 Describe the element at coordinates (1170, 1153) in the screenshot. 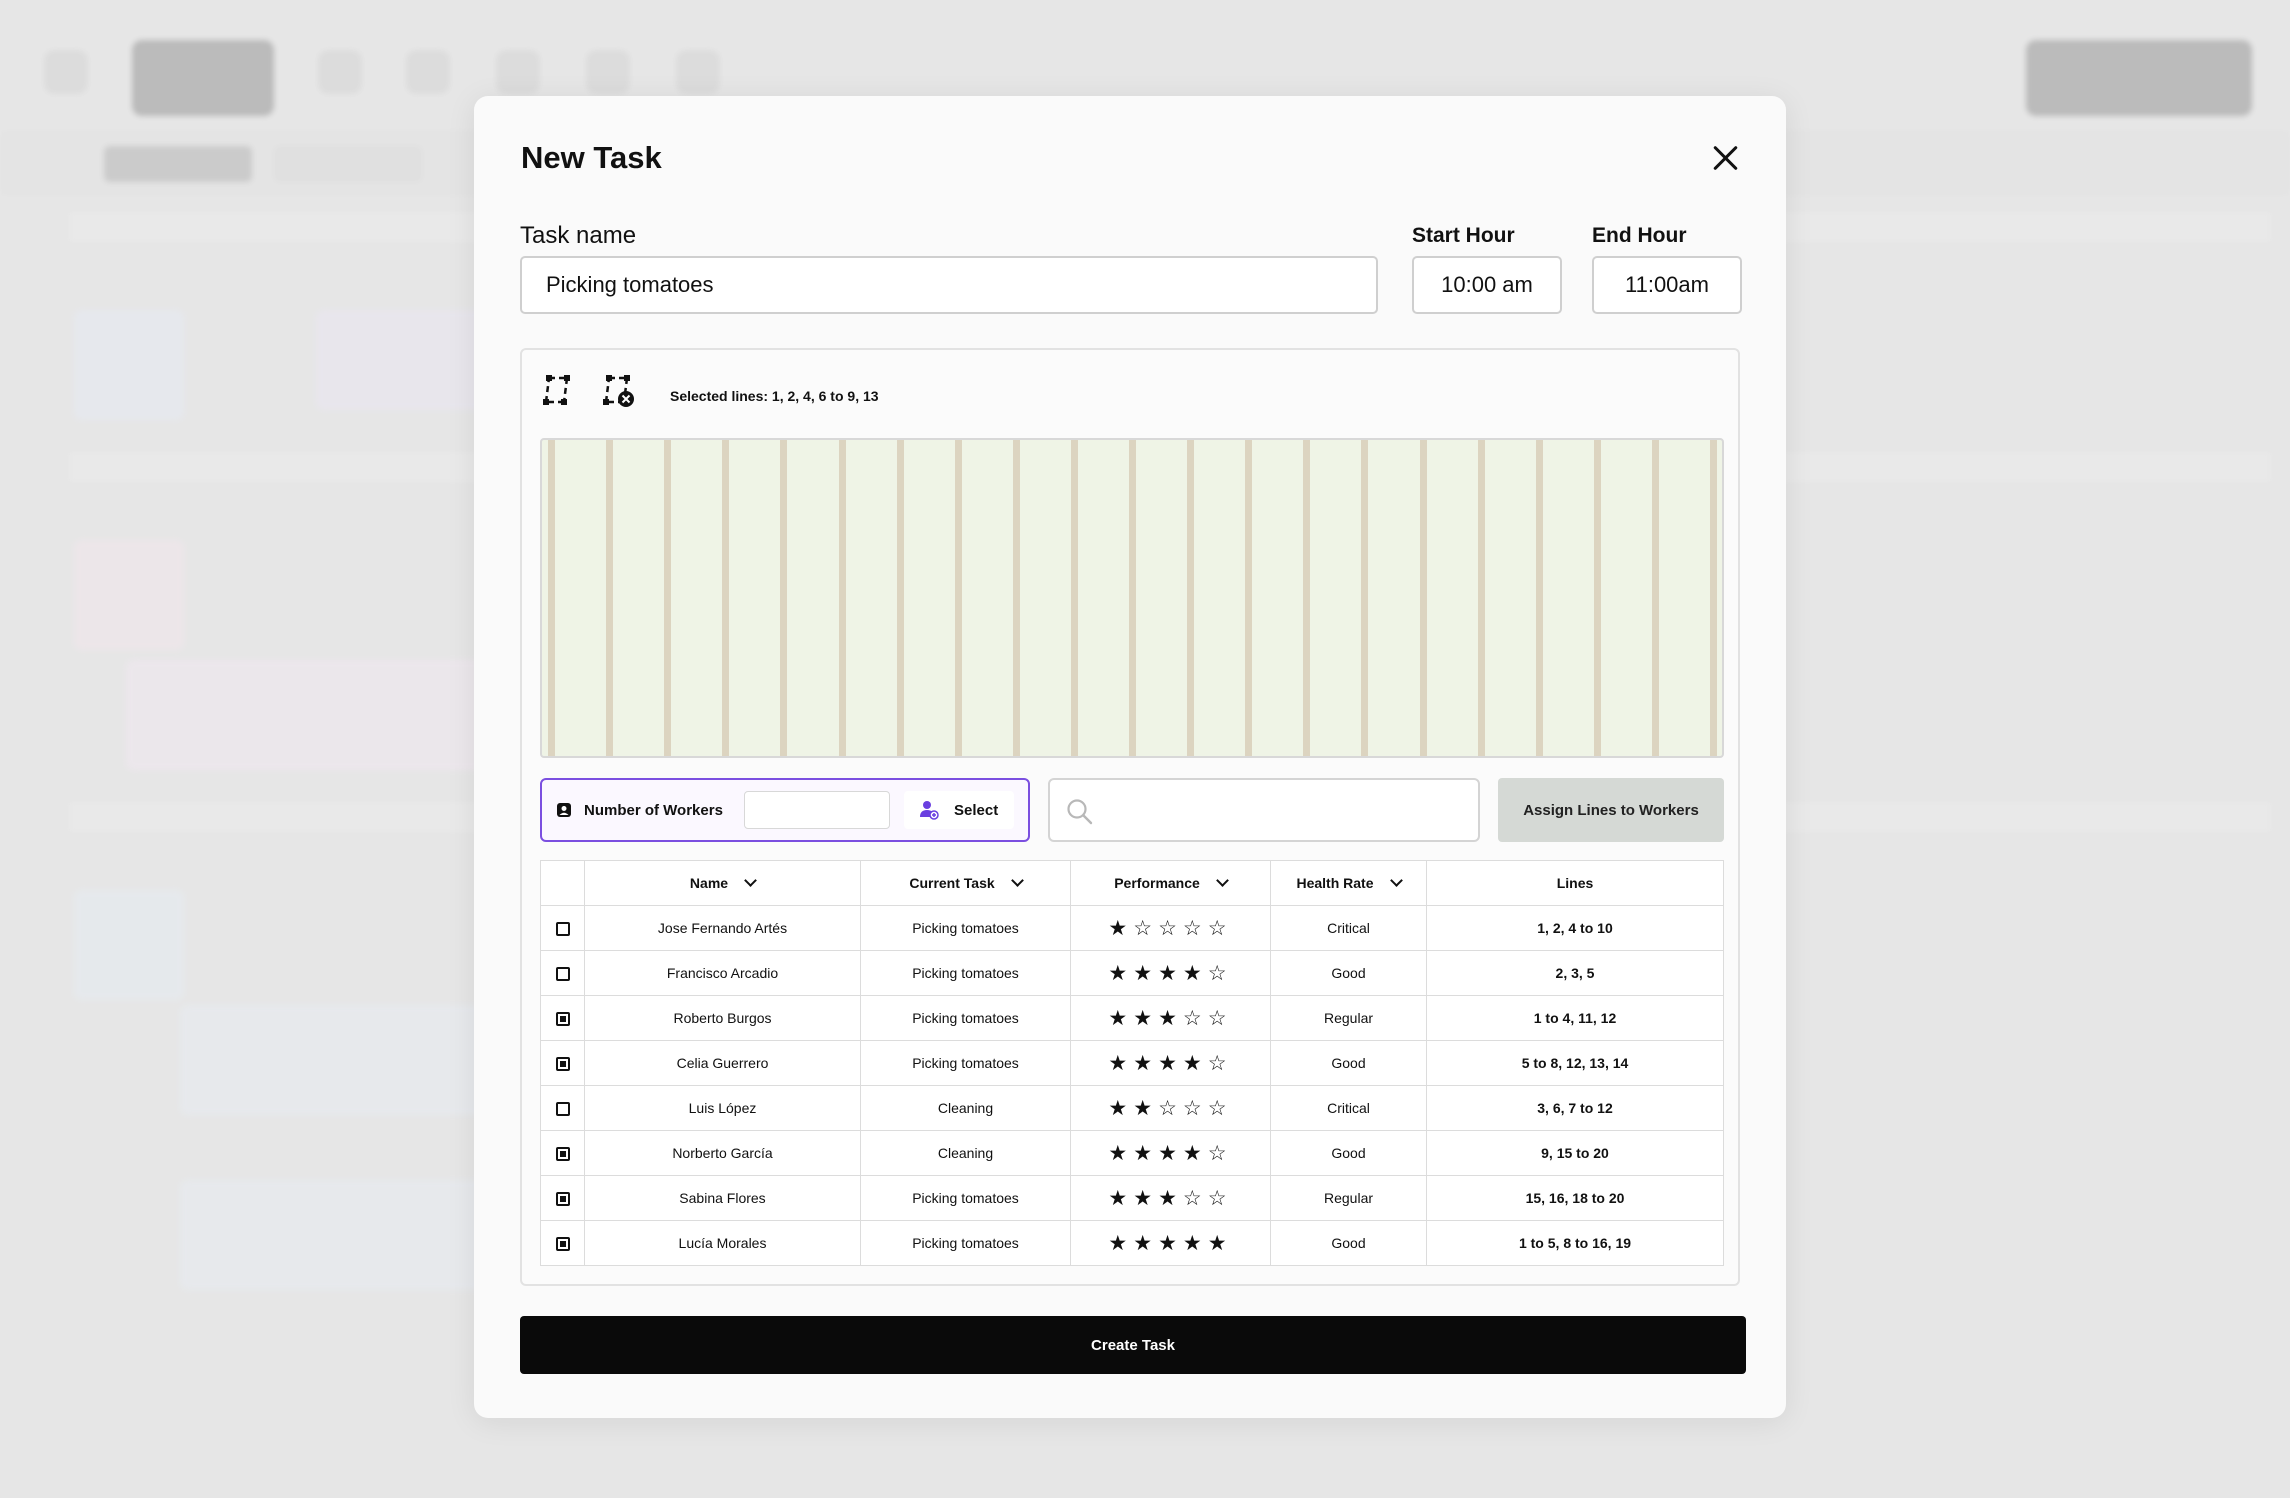

I see `performance-stars: ★★★★☆` at that location.